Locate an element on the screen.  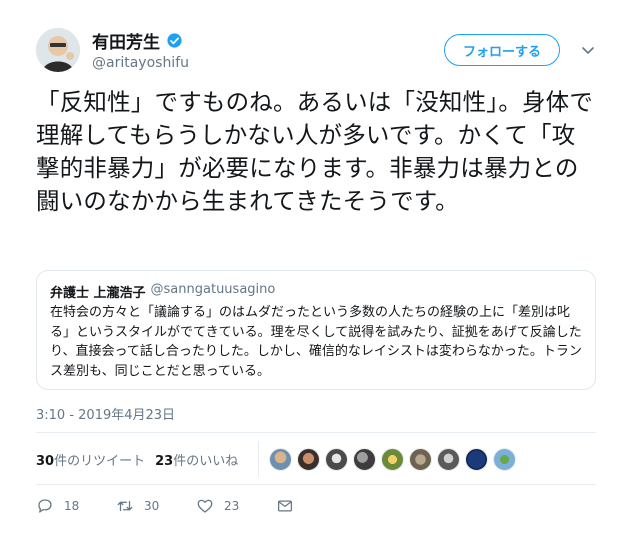
author-name-text: 有田芳生 is located at coordinates (126, 40).